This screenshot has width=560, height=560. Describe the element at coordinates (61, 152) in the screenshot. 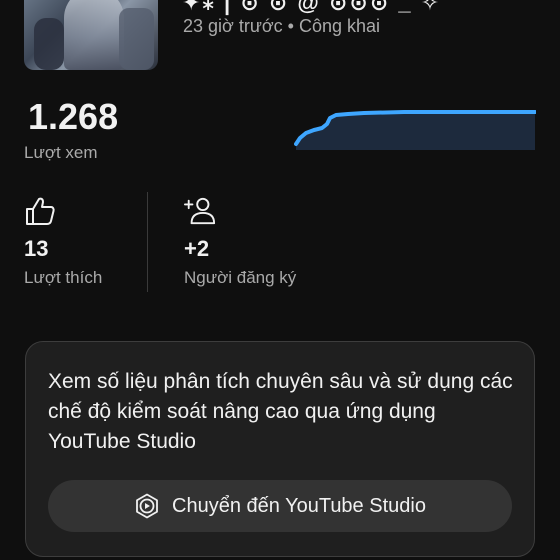

I see `views-label: Lượt xem` at that location.